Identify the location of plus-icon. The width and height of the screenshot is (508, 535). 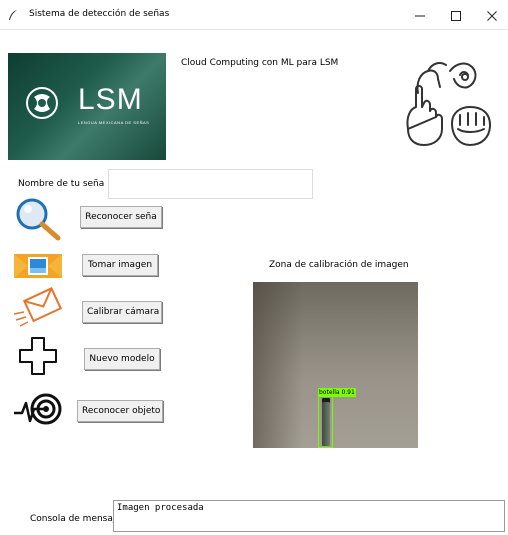
(38, 356).